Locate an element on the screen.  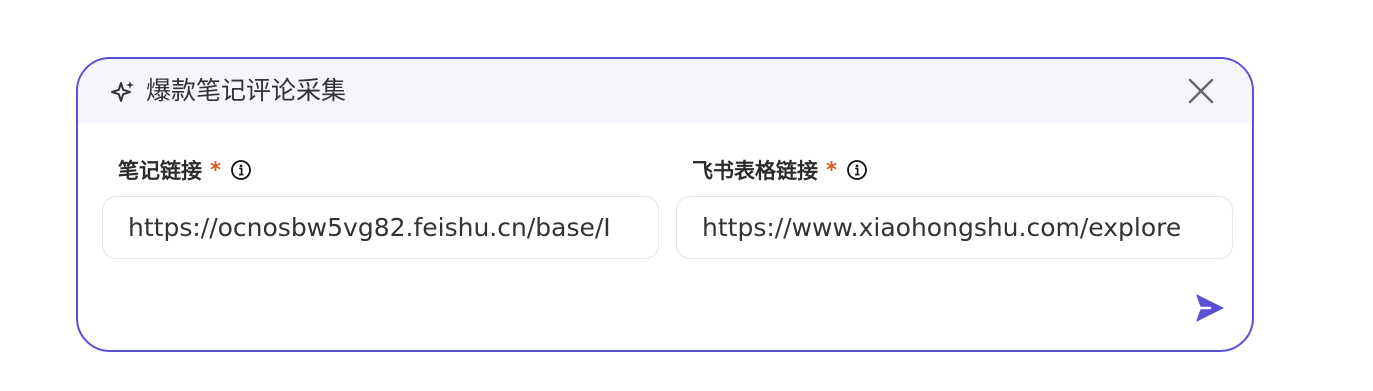
sparkle-icon is located at coordinates (122, 91).